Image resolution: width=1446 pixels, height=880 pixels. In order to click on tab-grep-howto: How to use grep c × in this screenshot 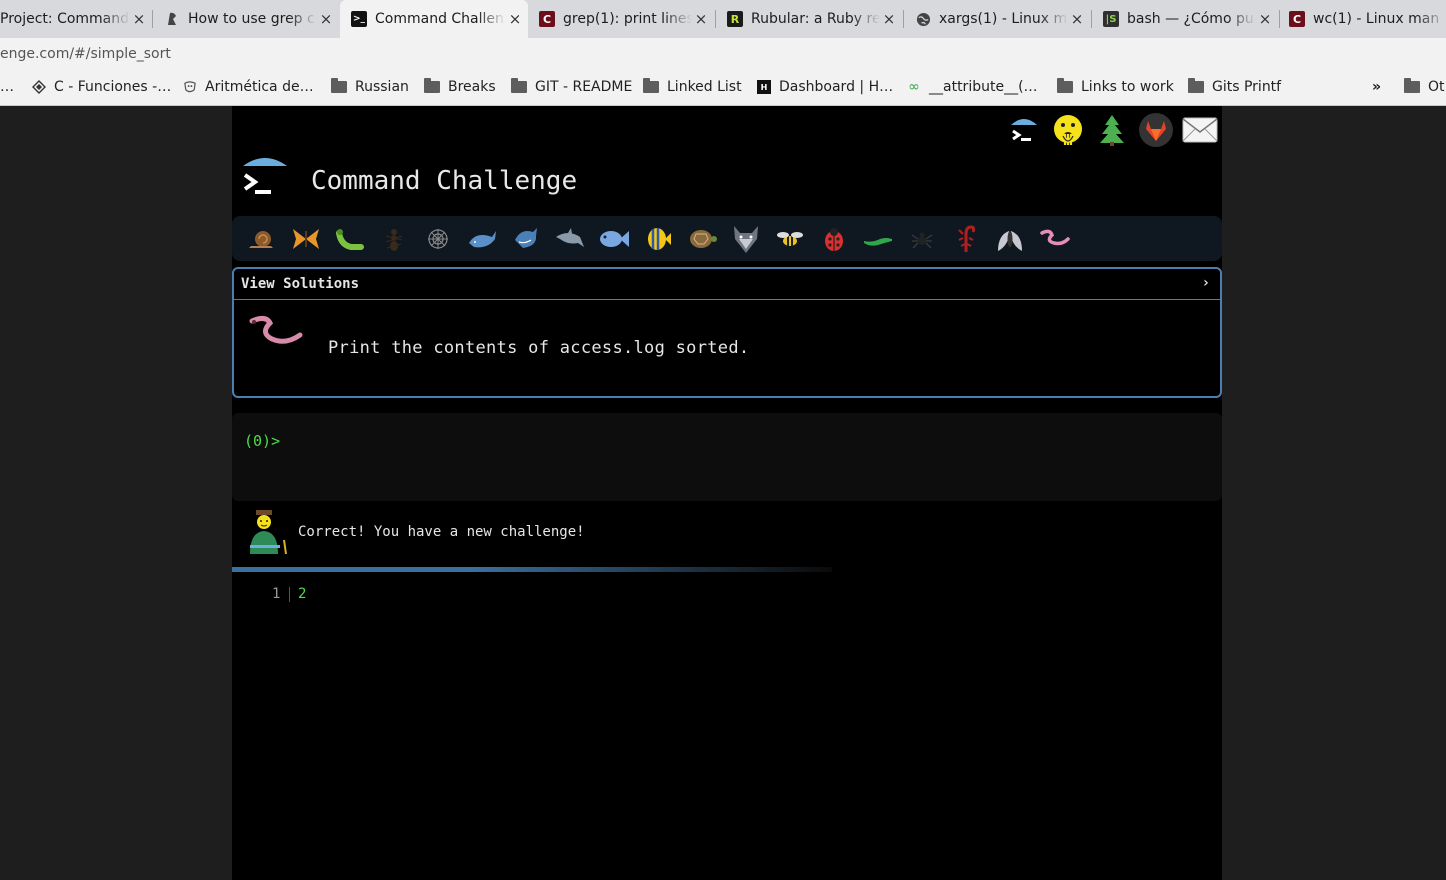, I will do `click(246, 19)`.